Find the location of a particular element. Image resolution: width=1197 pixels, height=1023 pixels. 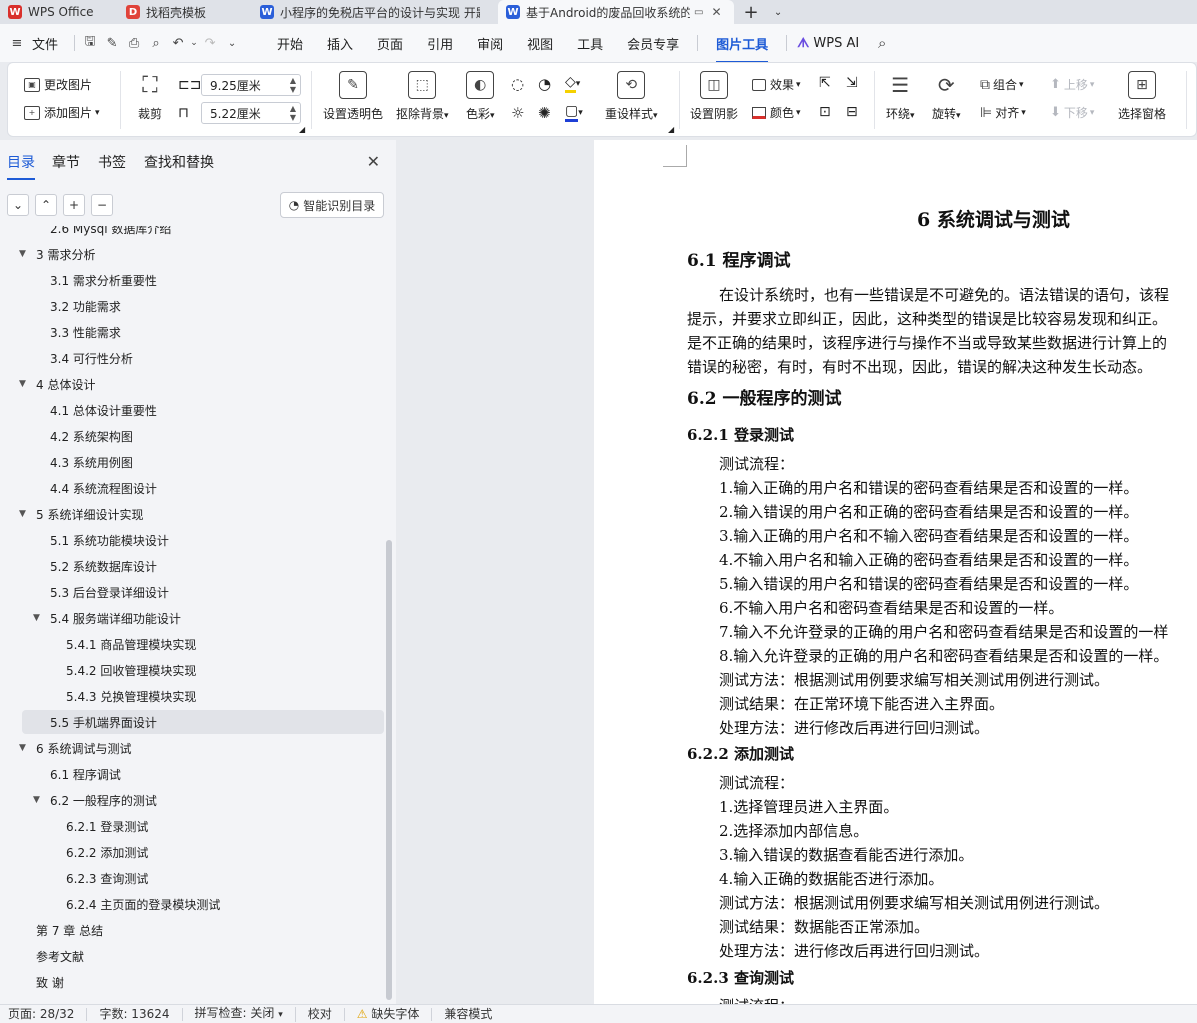

menu-view: 视图 is located at coordinates (540, 43).